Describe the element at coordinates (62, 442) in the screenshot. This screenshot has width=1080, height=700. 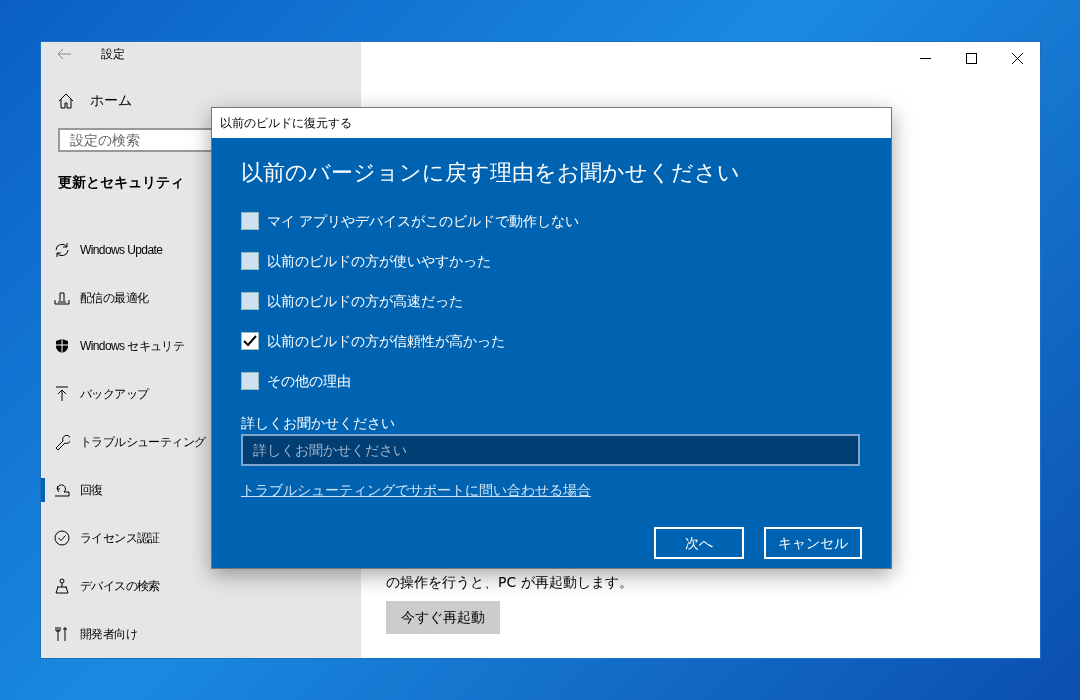
I see `wrench-icon` at that location.